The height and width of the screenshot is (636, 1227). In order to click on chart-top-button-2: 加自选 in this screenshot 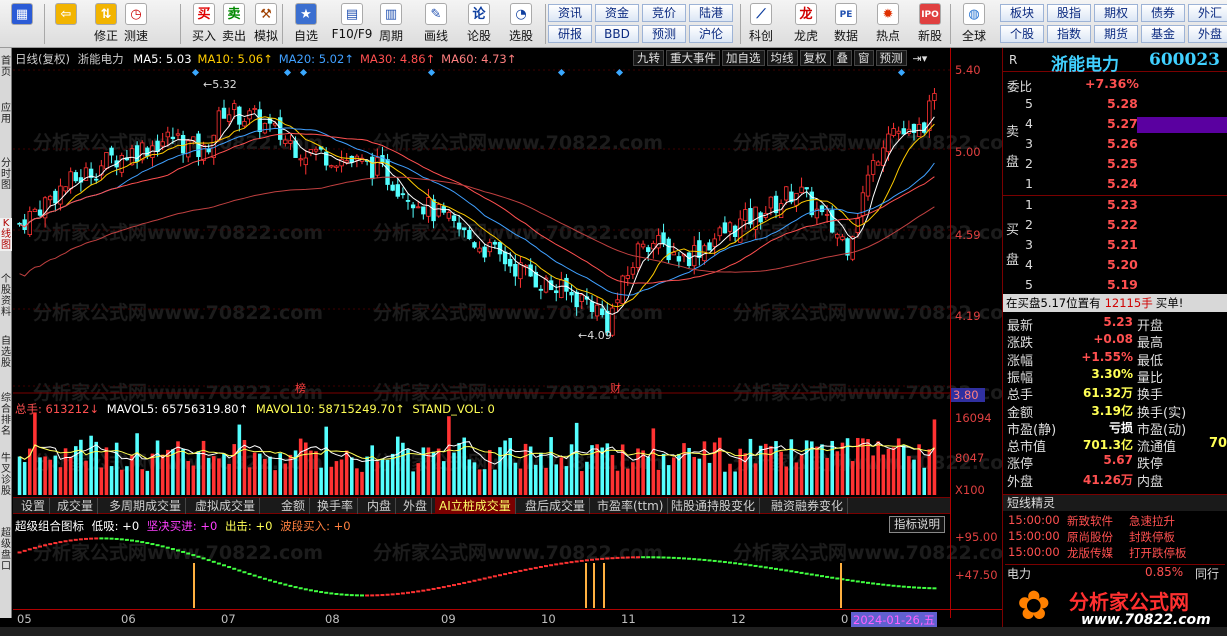, I will do `click(743, 58)`.